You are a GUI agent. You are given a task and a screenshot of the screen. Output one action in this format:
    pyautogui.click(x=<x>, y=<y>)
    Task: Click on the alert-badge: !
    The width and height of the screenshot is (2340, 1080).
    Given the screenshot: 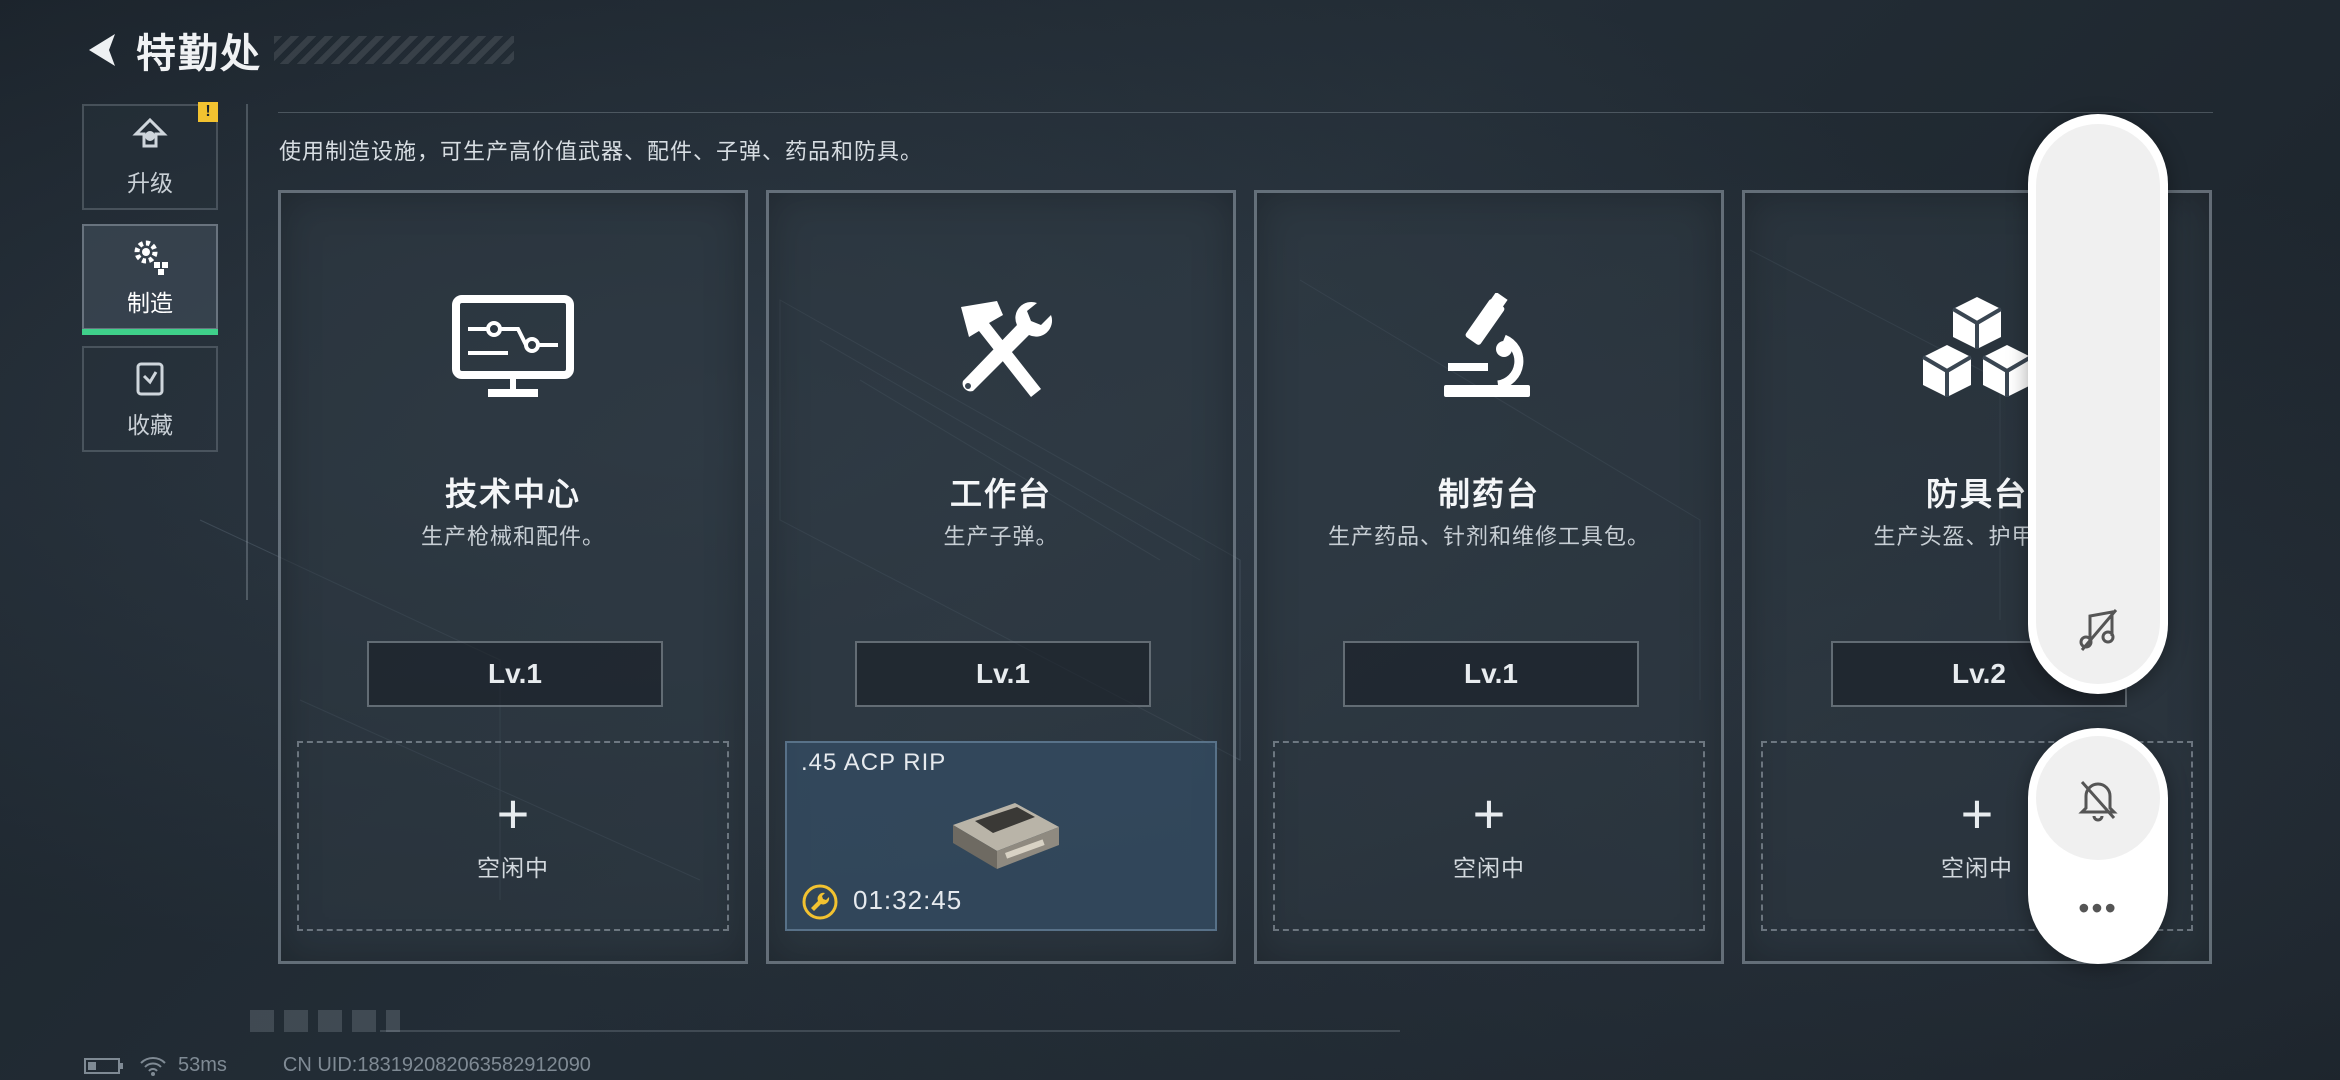 What is the action you would take?
    pyautogui.click(x=208, y=112)
    